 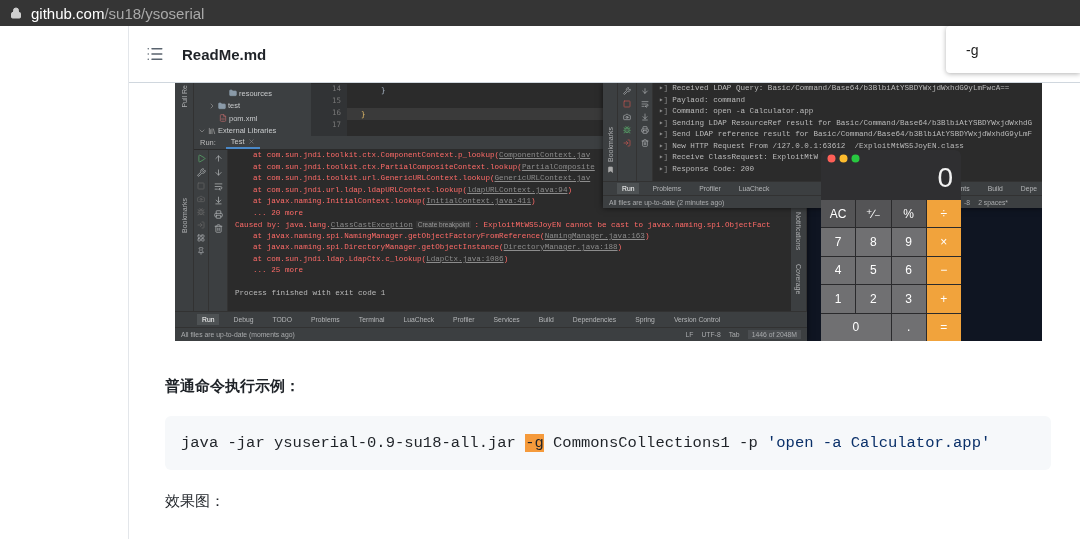 What do you see at coordinates (873, 270) in the screenshot?
I see `calculator-key: 5` at bounding box center [873, 270].